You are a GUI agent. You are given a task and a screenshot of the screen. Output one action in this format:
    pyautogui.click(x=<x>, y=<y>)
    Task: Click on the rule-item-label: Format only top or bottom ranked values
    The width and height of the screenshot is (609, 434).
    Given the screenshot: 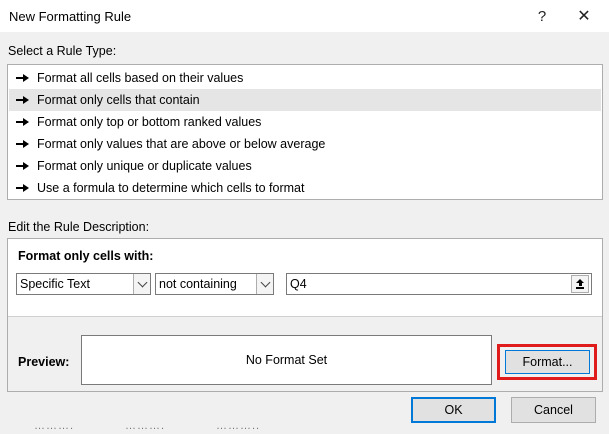 What is the action you would take?
    pyautogui.click(x=149, y=122)
    